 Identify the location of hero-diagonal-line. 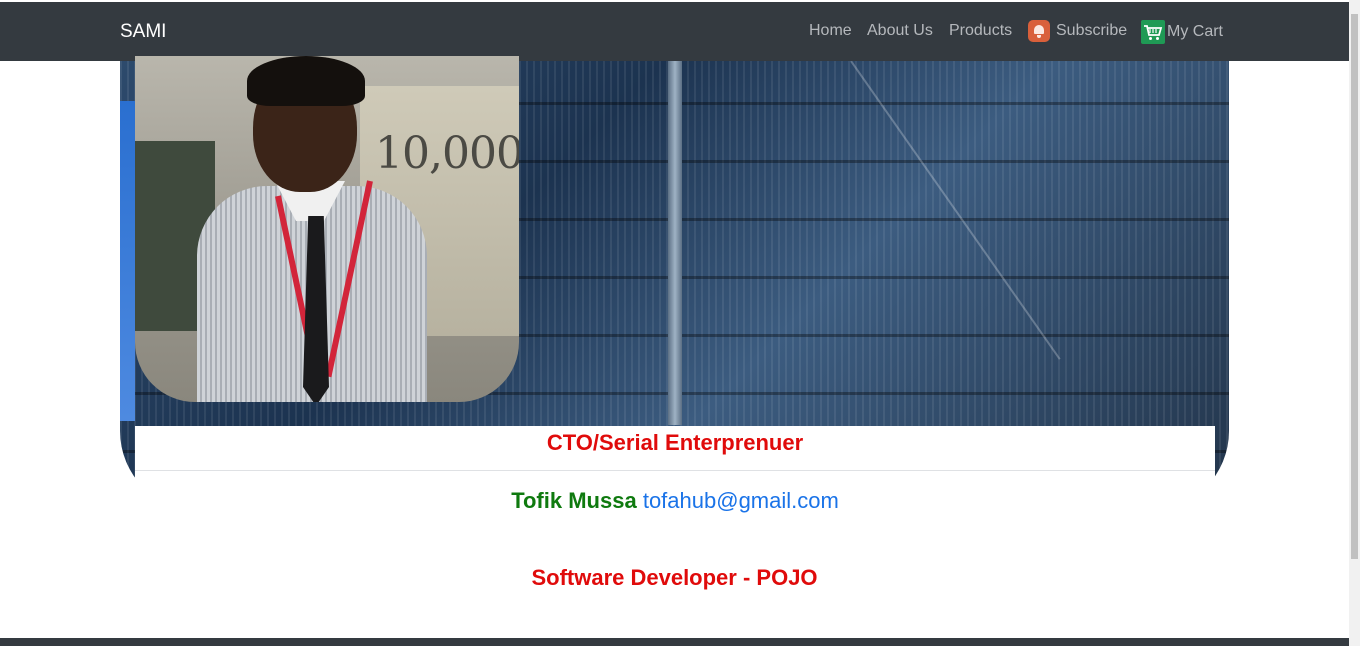
(955, 210).